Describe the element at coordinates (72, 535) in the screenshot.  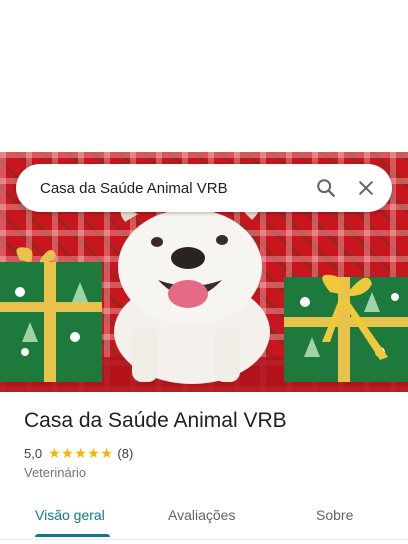
I see `active-tab-indicator` at that location.